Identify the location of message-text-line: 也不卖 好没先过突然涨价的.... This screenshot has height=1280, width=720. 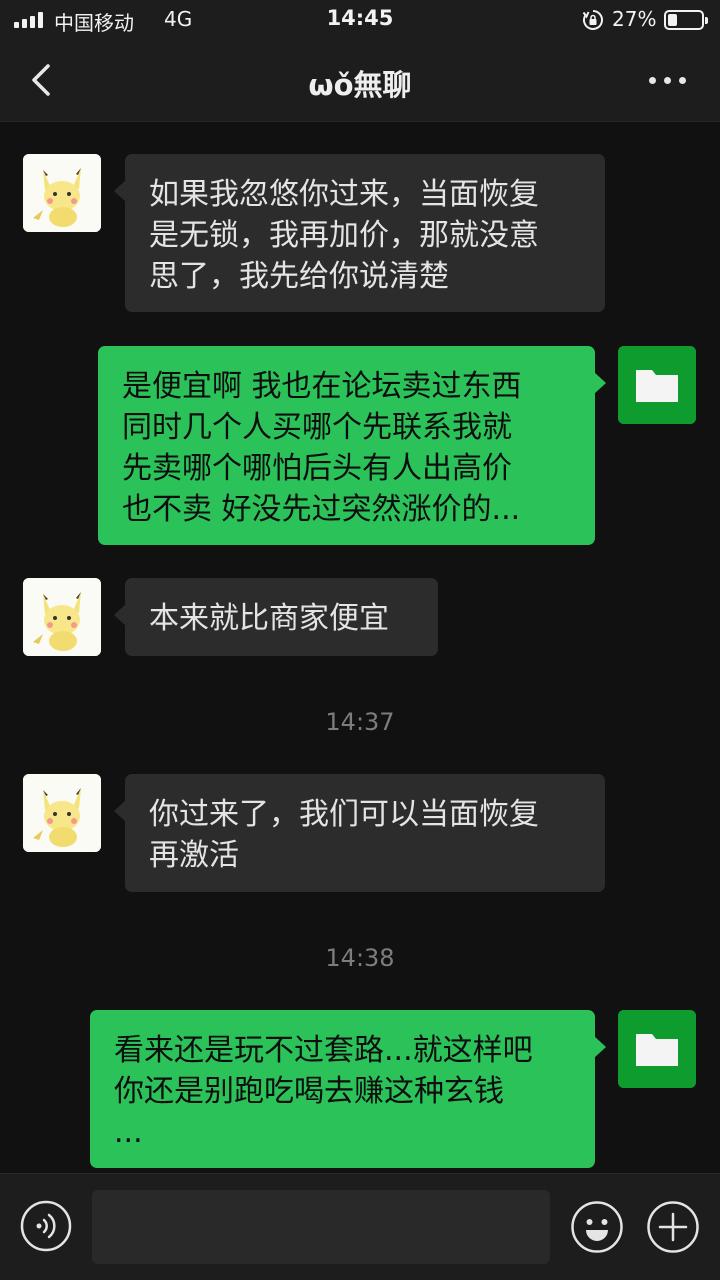
(321, 509).